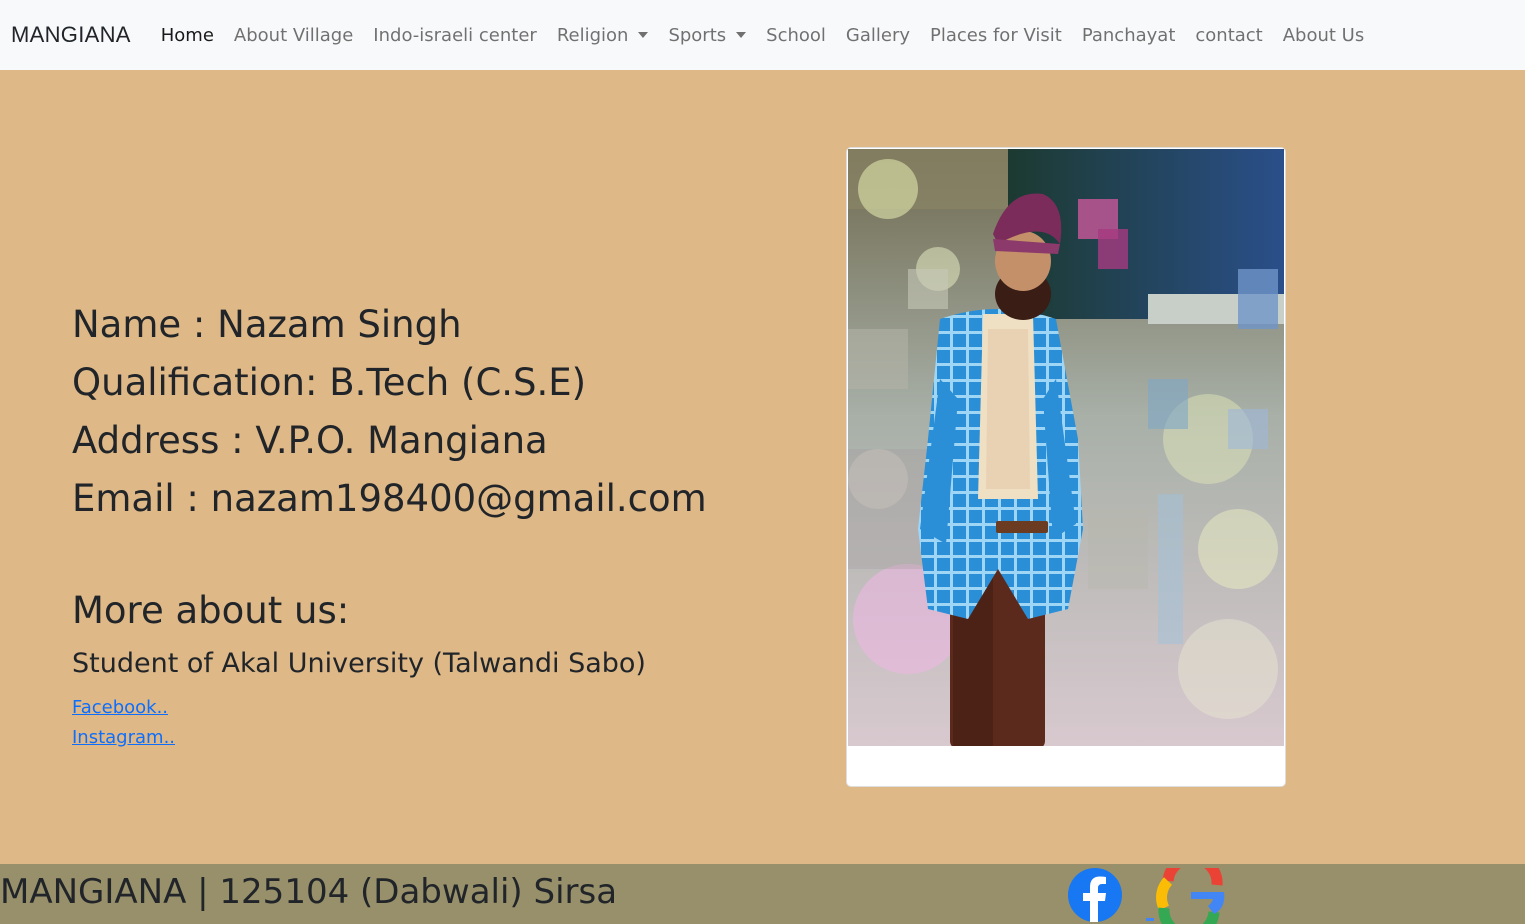 The image size is (1525, 924). I want to click on nav-religion-label: Religion, so click(592, 35).